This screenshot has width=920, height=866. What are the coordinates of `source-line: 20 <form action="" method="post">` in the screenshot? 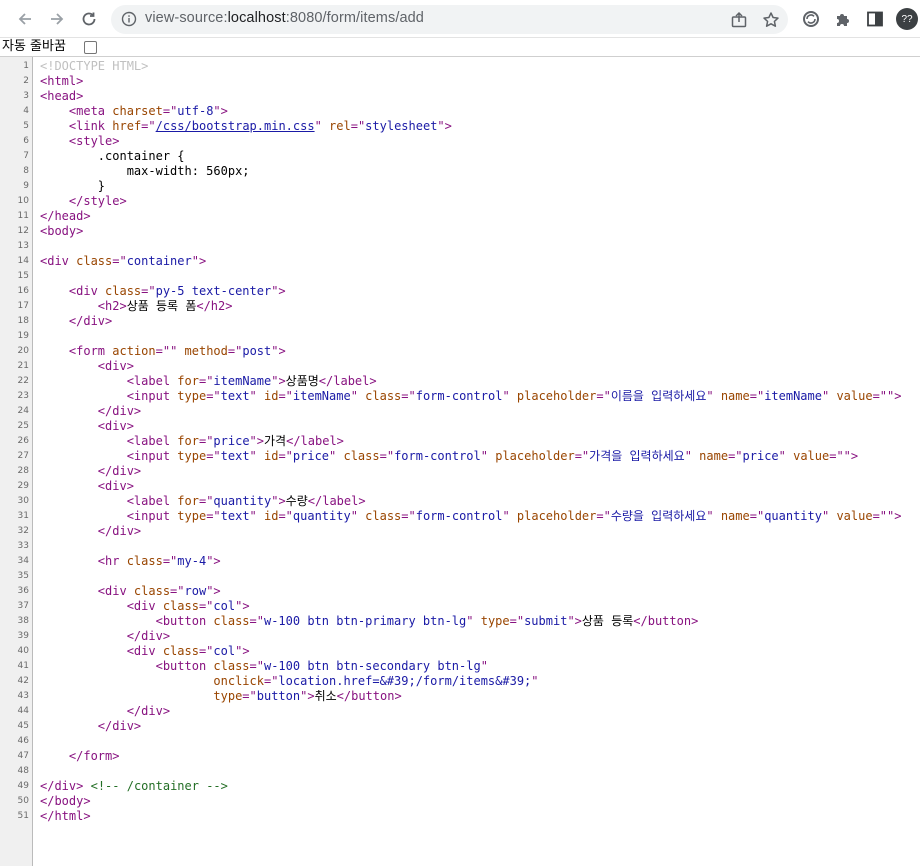 It's located at (460, 351).